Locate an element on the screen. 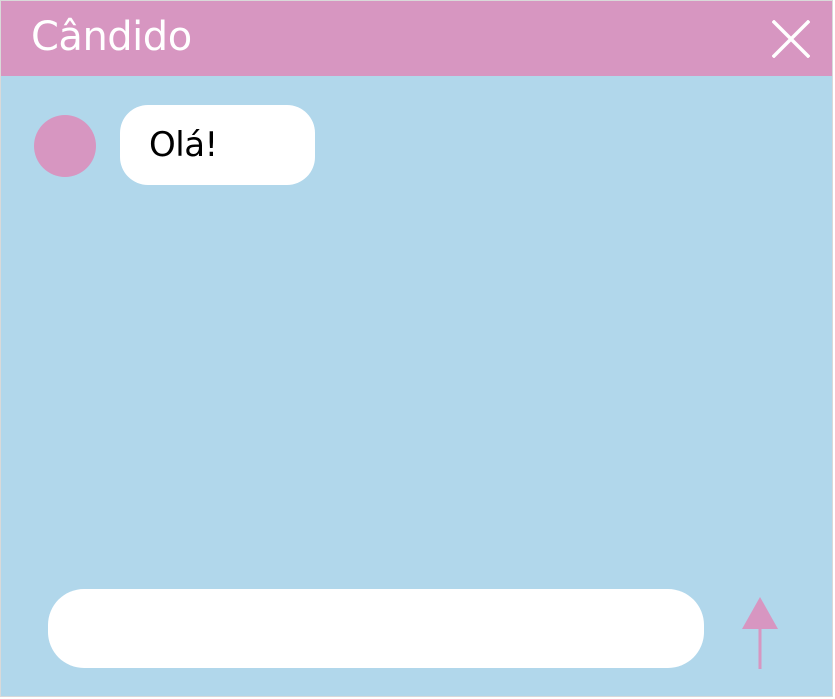  message-input is located at coordinates (376, 628).